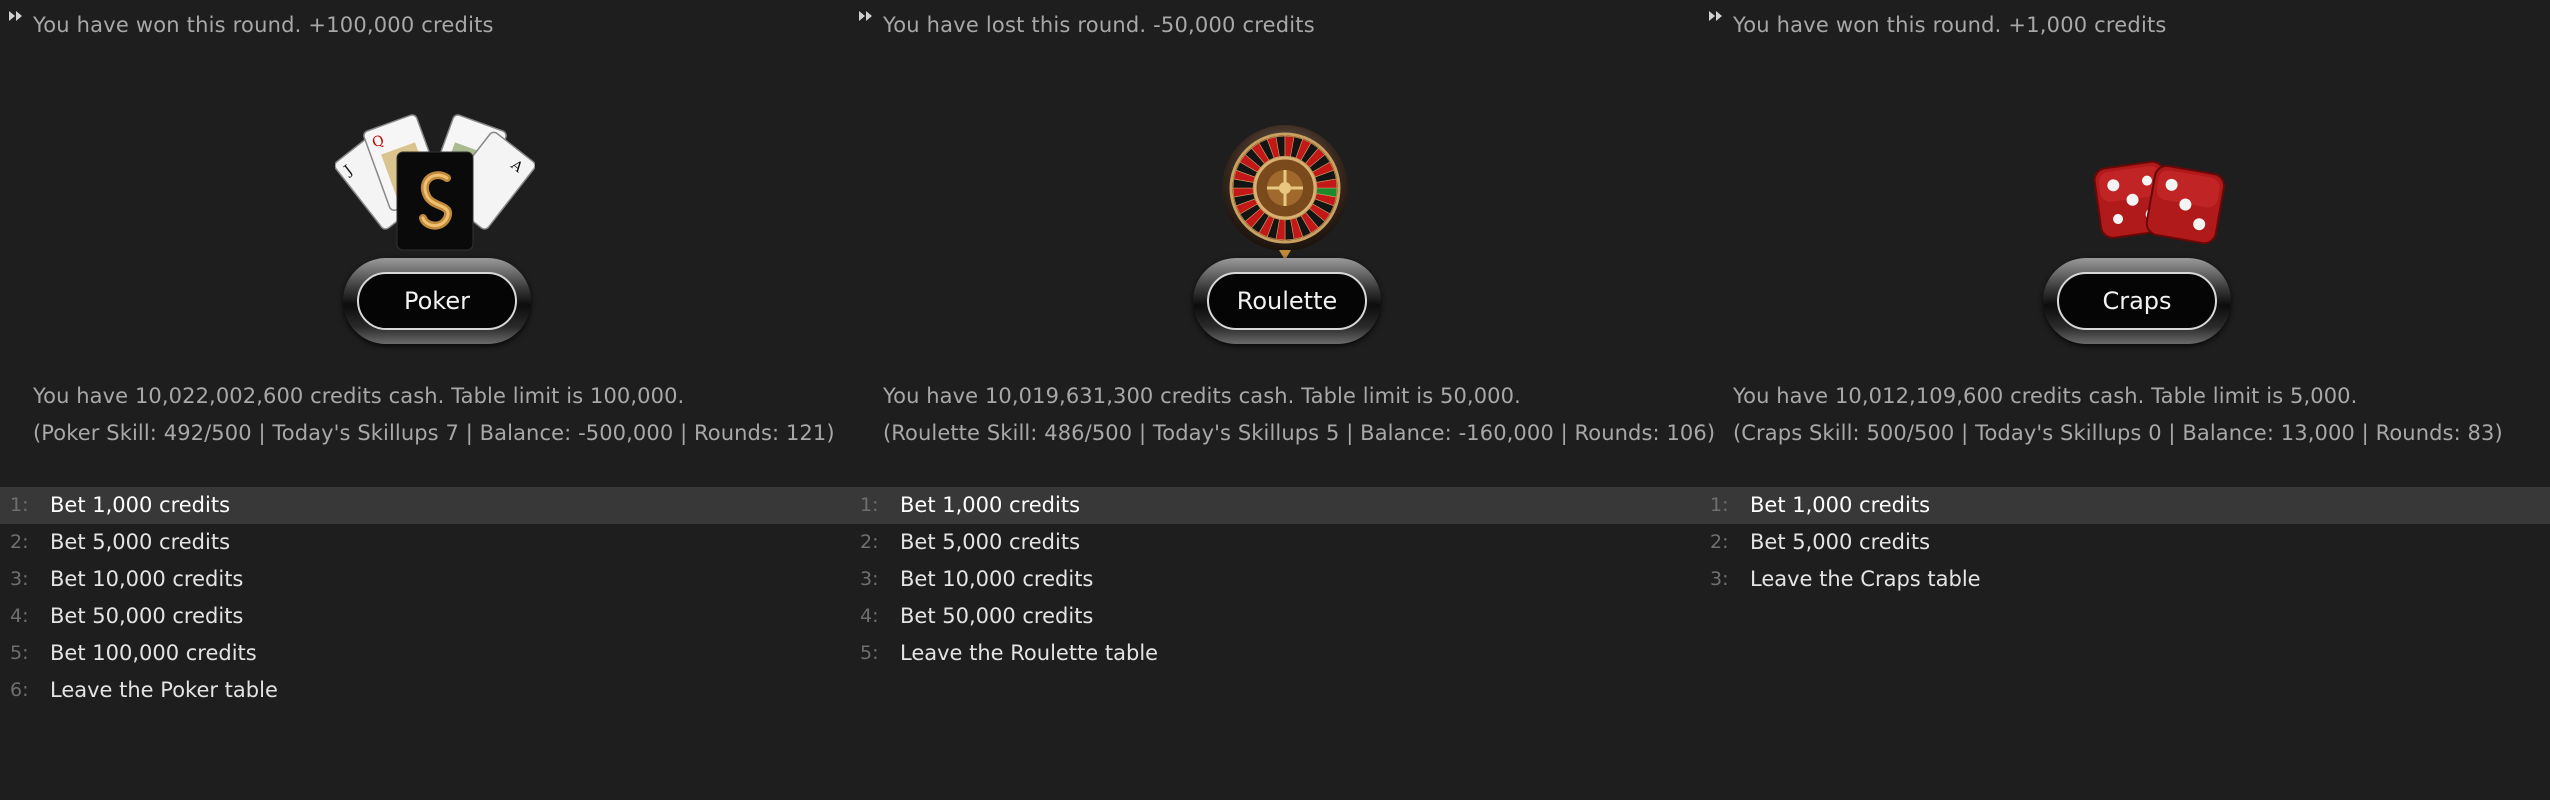  I want to click on button-face: Craps, so click(2137, 301).